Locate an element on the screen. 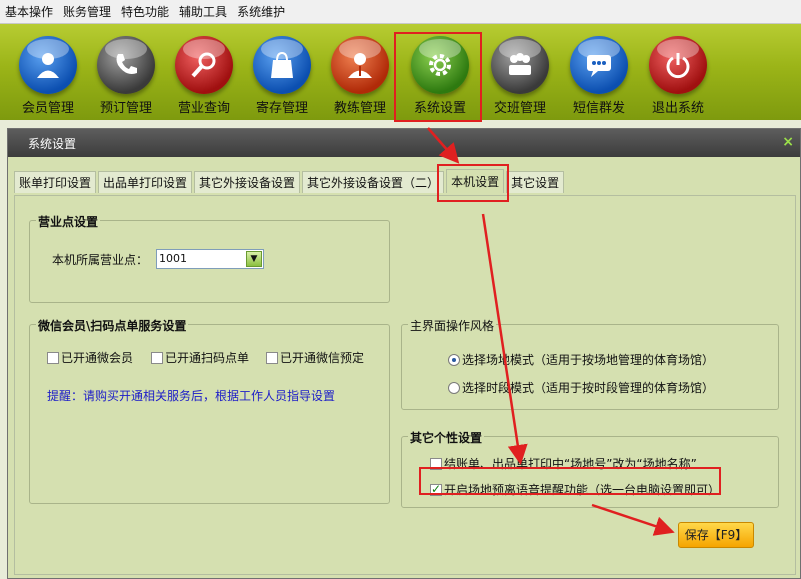 The height and width of the screenshot is (579, 801). message-icon is located at coordinates (599, 65).